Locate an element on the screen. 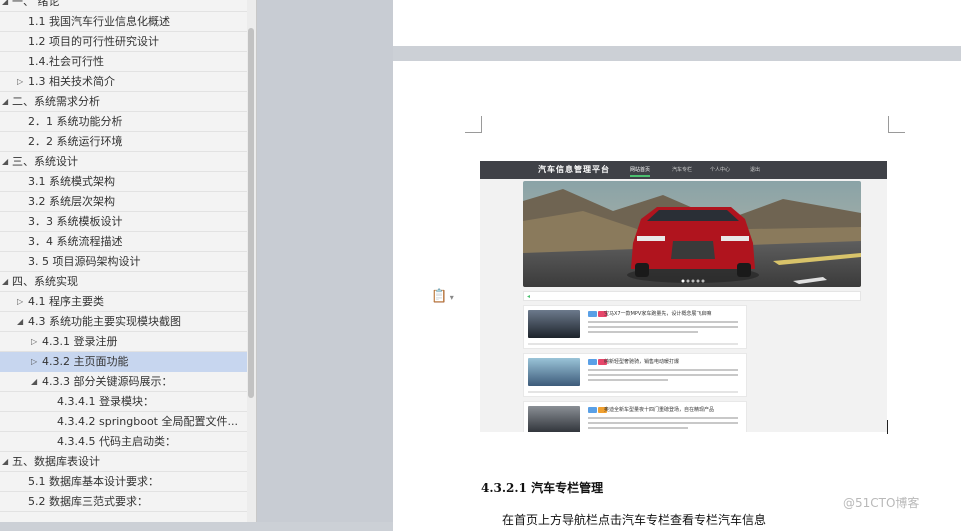  nav-item: 3.2 系统层次架构 is located at coordinates (123, 202).